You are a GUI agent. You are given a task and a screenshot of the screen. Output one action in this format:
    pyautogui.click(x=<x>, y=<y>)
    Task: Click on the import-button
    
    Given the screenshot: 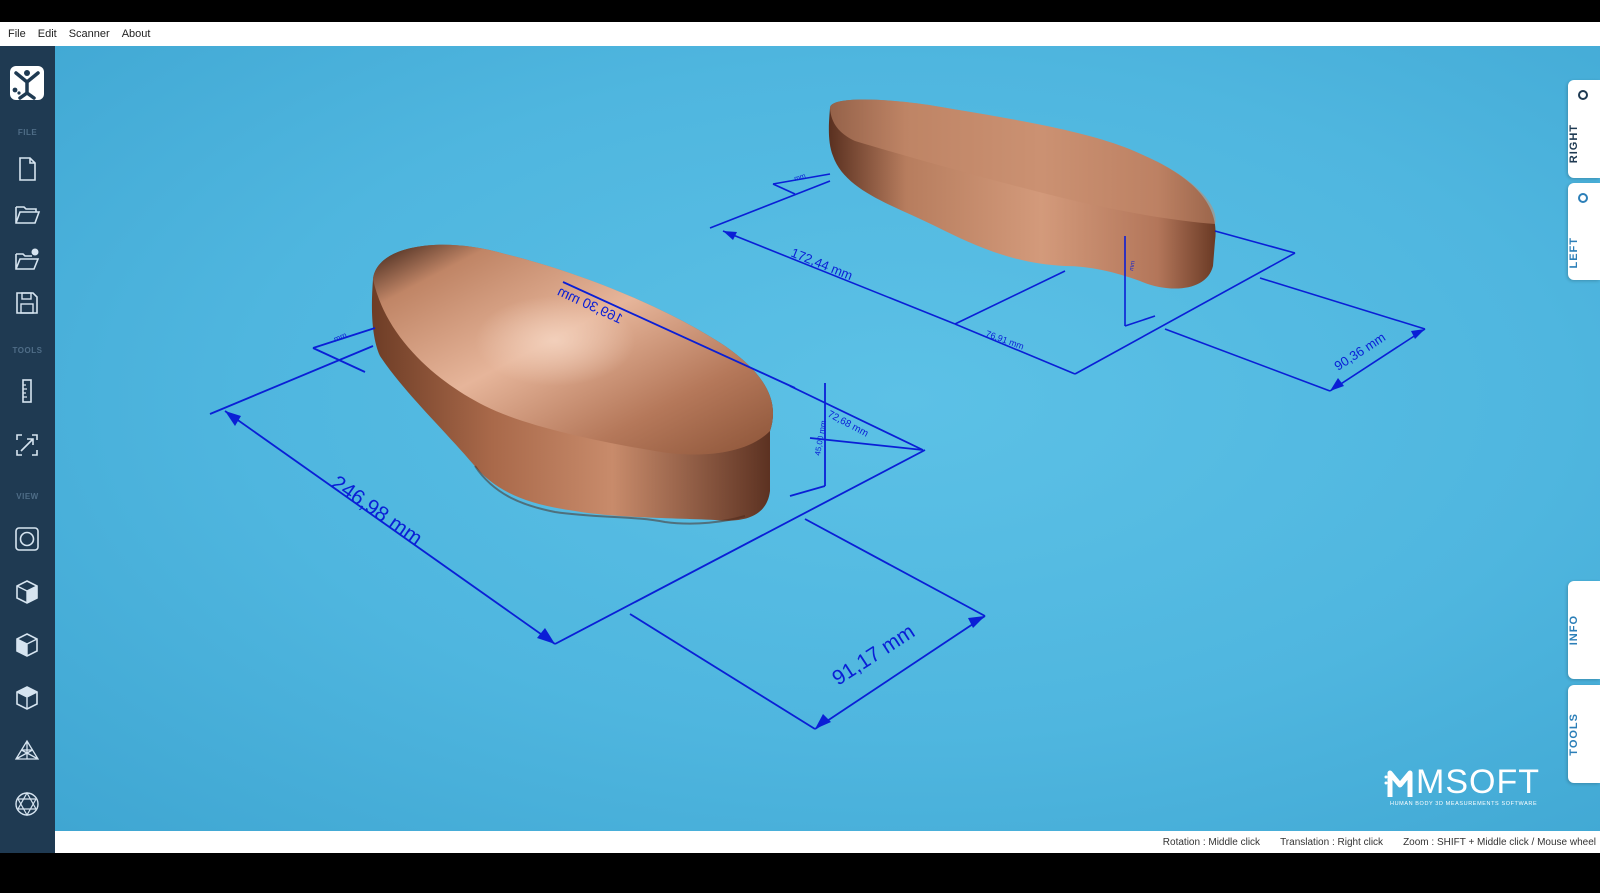 What is the action you would take?
    pyautogui.click(x=27, y=259)
    